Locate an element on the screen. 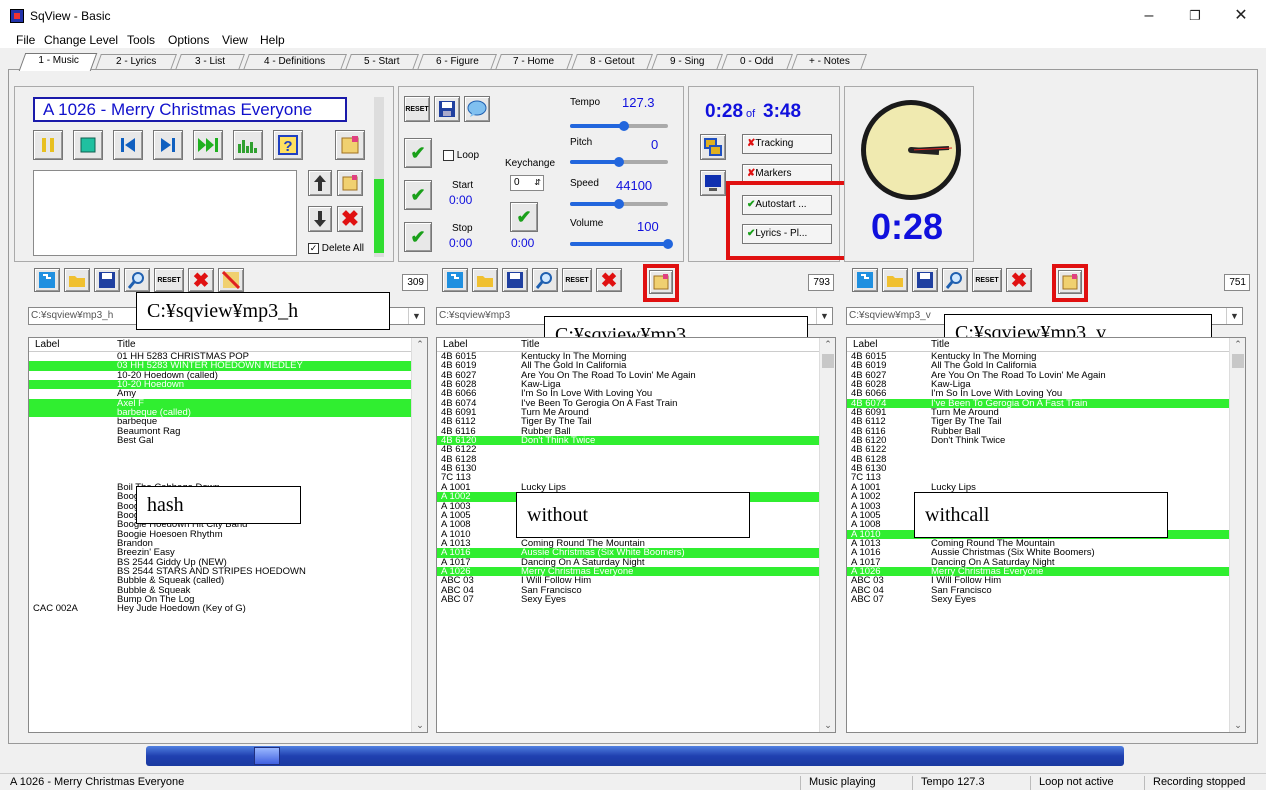 The image size is (1266, 790). tab-start: 5 - Start is located at coordinates (382, 62).